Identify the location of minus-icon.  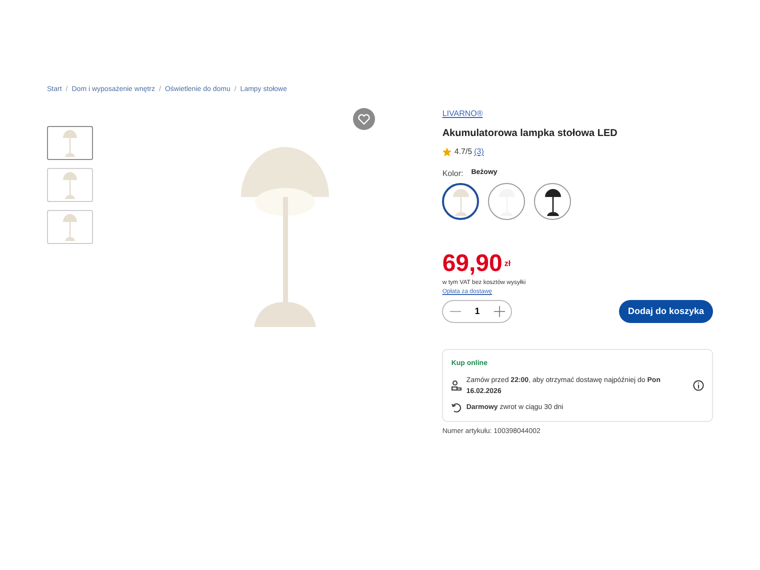
(455, 311).